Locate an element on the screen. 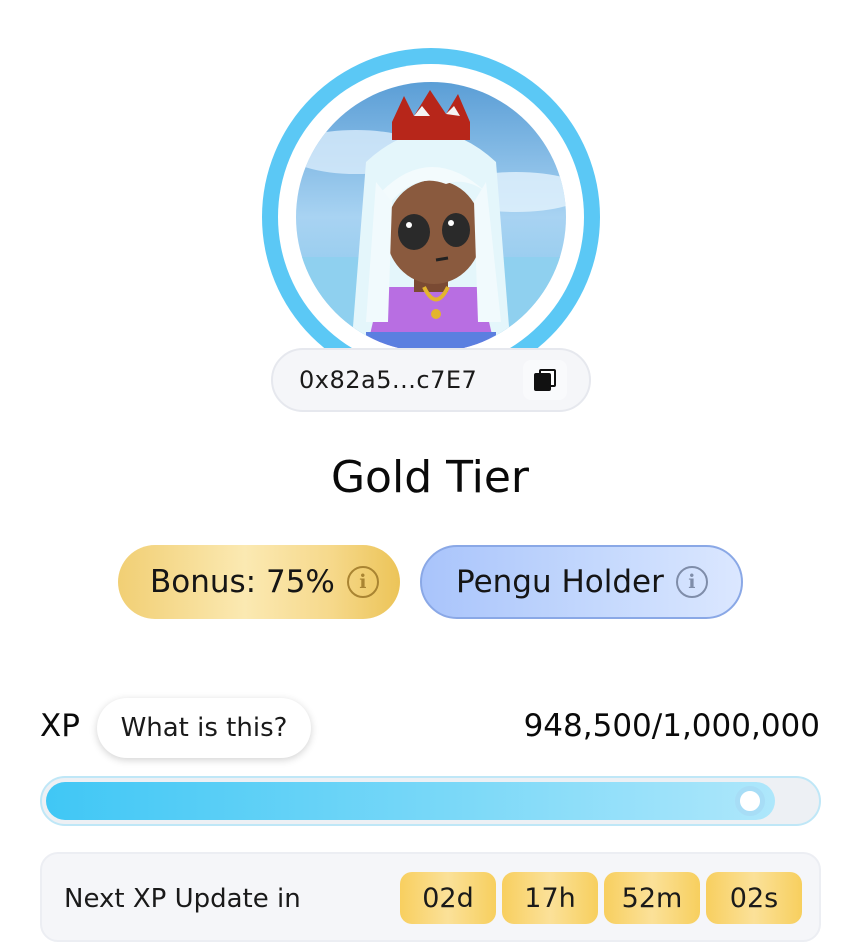 This screenshot has width=860, height=946. avatar-illustration is located at coordinates (431, 217).